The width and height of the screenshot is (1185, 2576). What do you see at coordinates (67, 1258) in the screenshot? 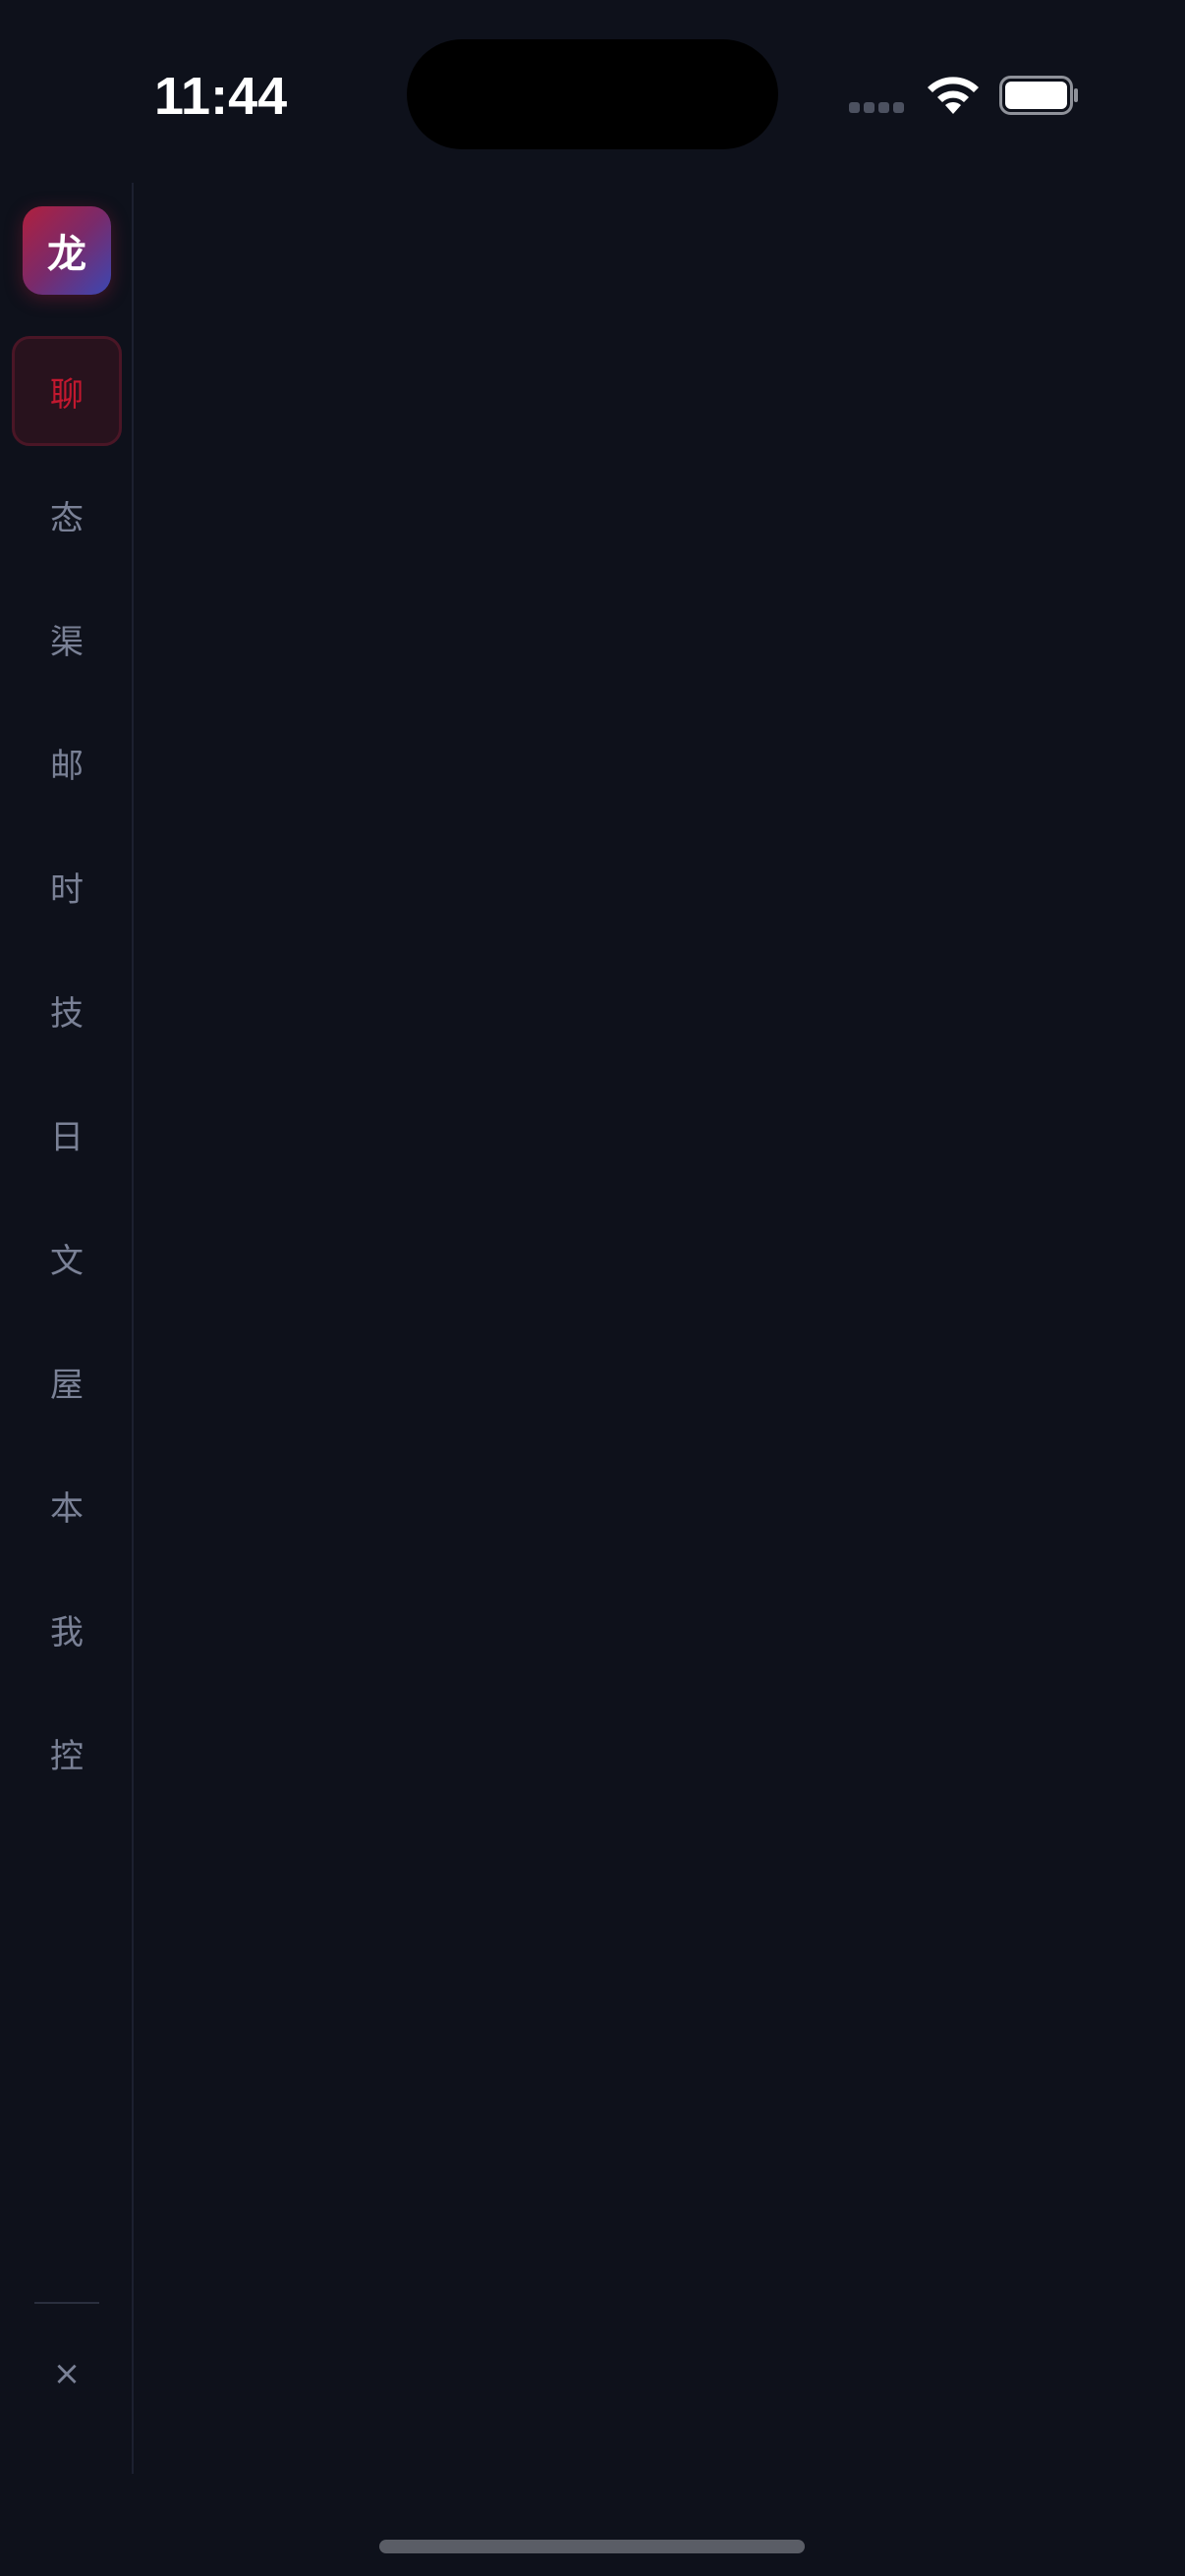
I see `sidebar-item-docs: 文` at bounding box center [67, 1258].